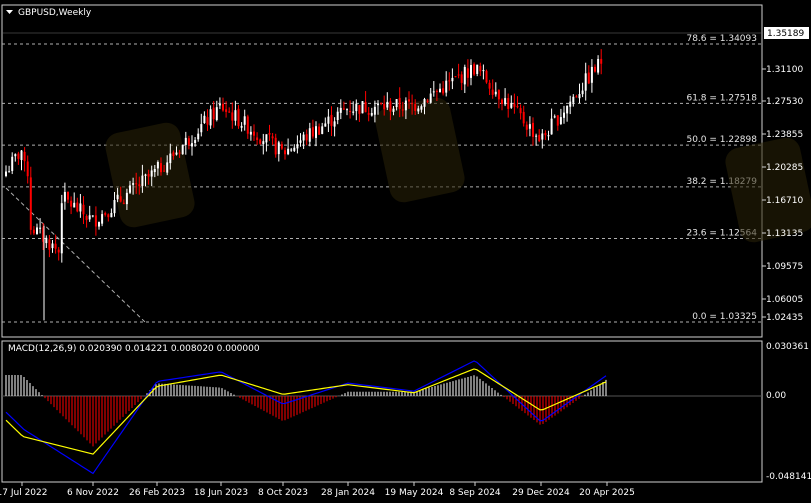 This screenshot has width=811, height=503. What do you see at coordinates (721, 98) in the screenshot?
I see `fib-level-label: 61.8 = 1.27518` at bounding box center [721, 98].